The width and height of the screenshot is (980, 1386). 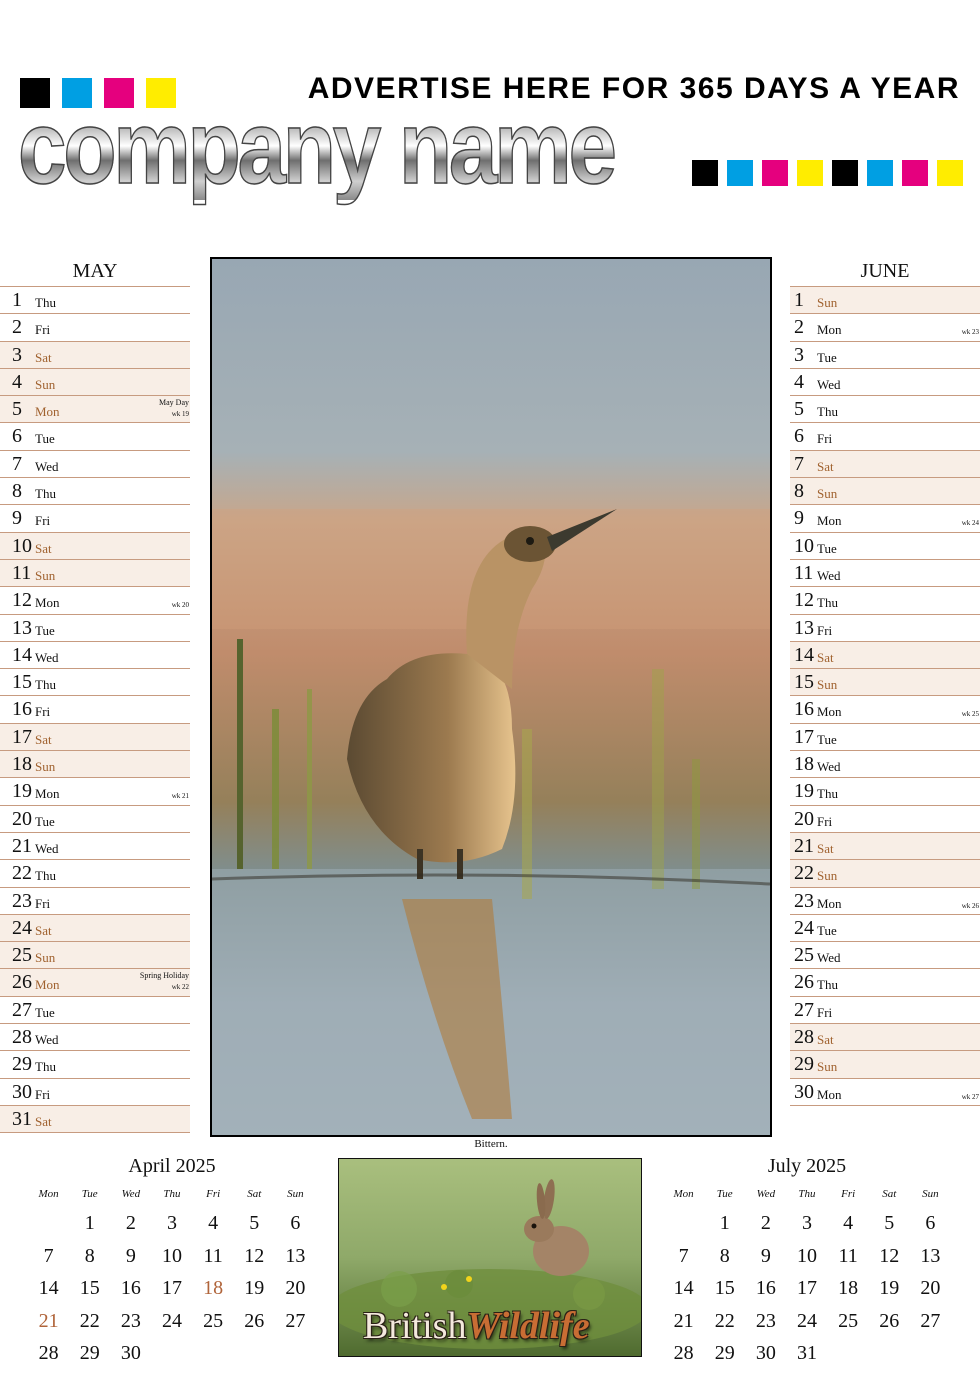 What do you see at coordinates (22, 1091) in the screenshot?
I see `day-number: 30` at bounding box center [22, 1091].